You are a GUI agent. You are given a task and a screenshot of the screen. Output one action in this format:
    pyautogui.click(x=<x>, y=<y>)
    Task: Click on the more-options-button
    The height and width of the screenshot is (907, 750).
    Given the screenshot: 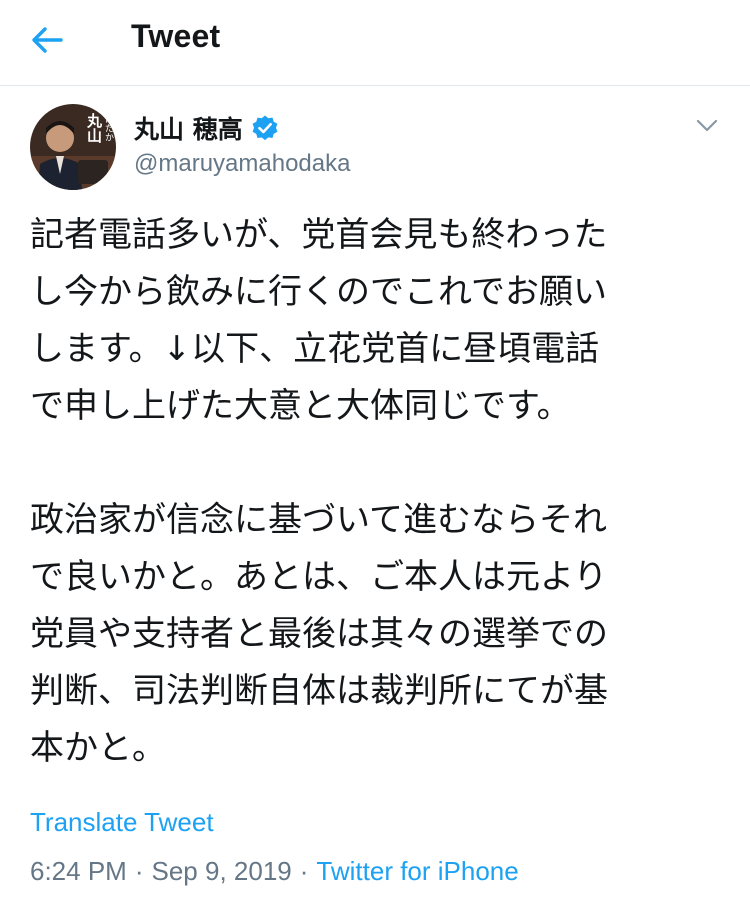 What is the action you would take?
    pyautogui.click(x=707, y=126)
    